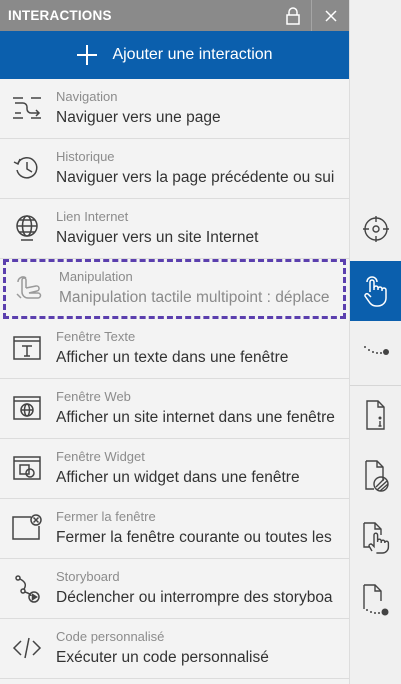  I want to click on item-category: Code personnalisé, so click(110, 636).